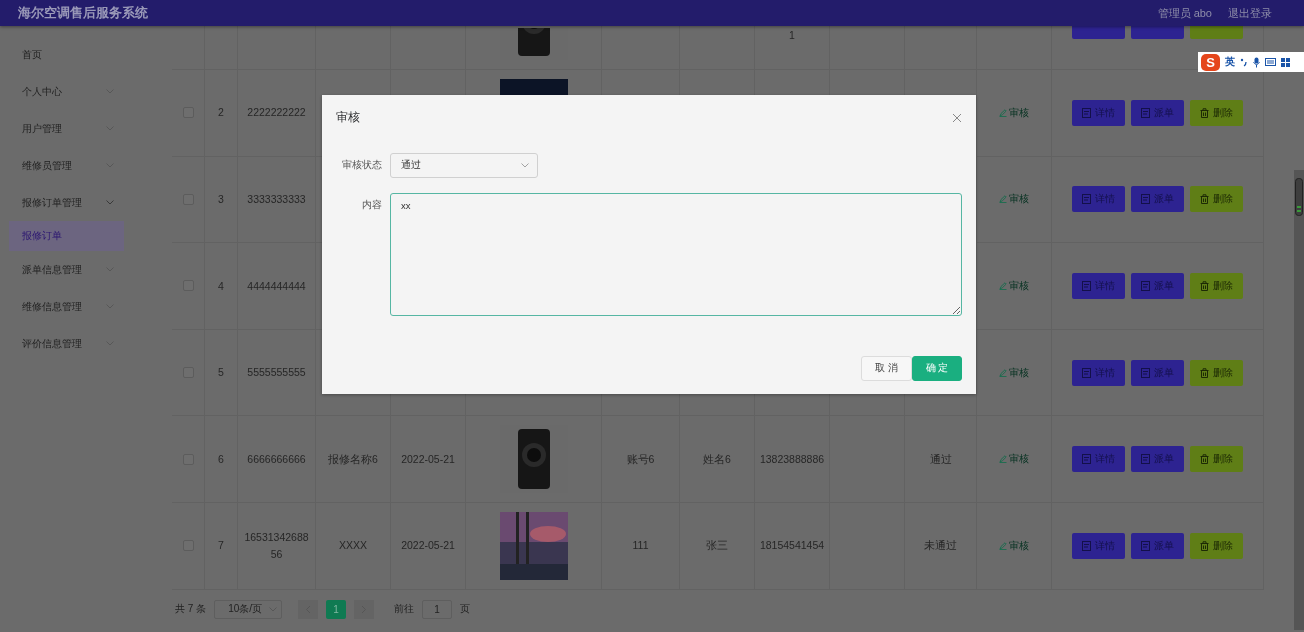 This screenshot has height=632, width=1304. I want to click on ime-language: 英, so click(1230, 62).